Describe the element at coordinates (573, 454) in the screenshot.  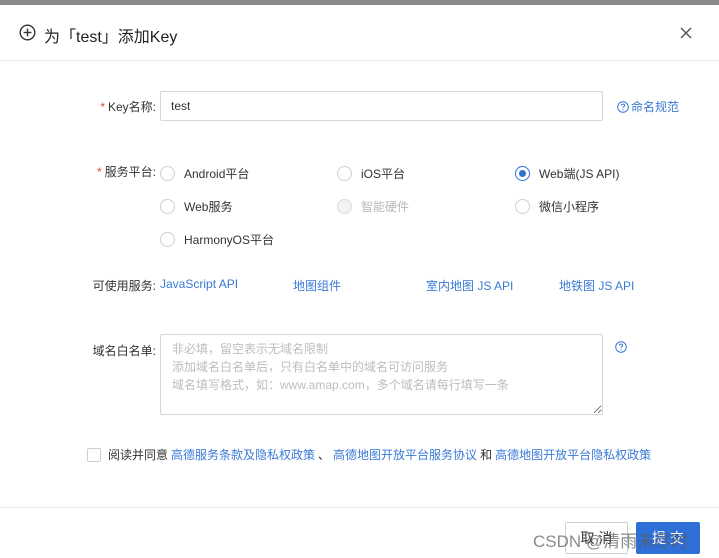
I see `privacy-policy-link: 高德地图开放平台隐私权政策` at that location.